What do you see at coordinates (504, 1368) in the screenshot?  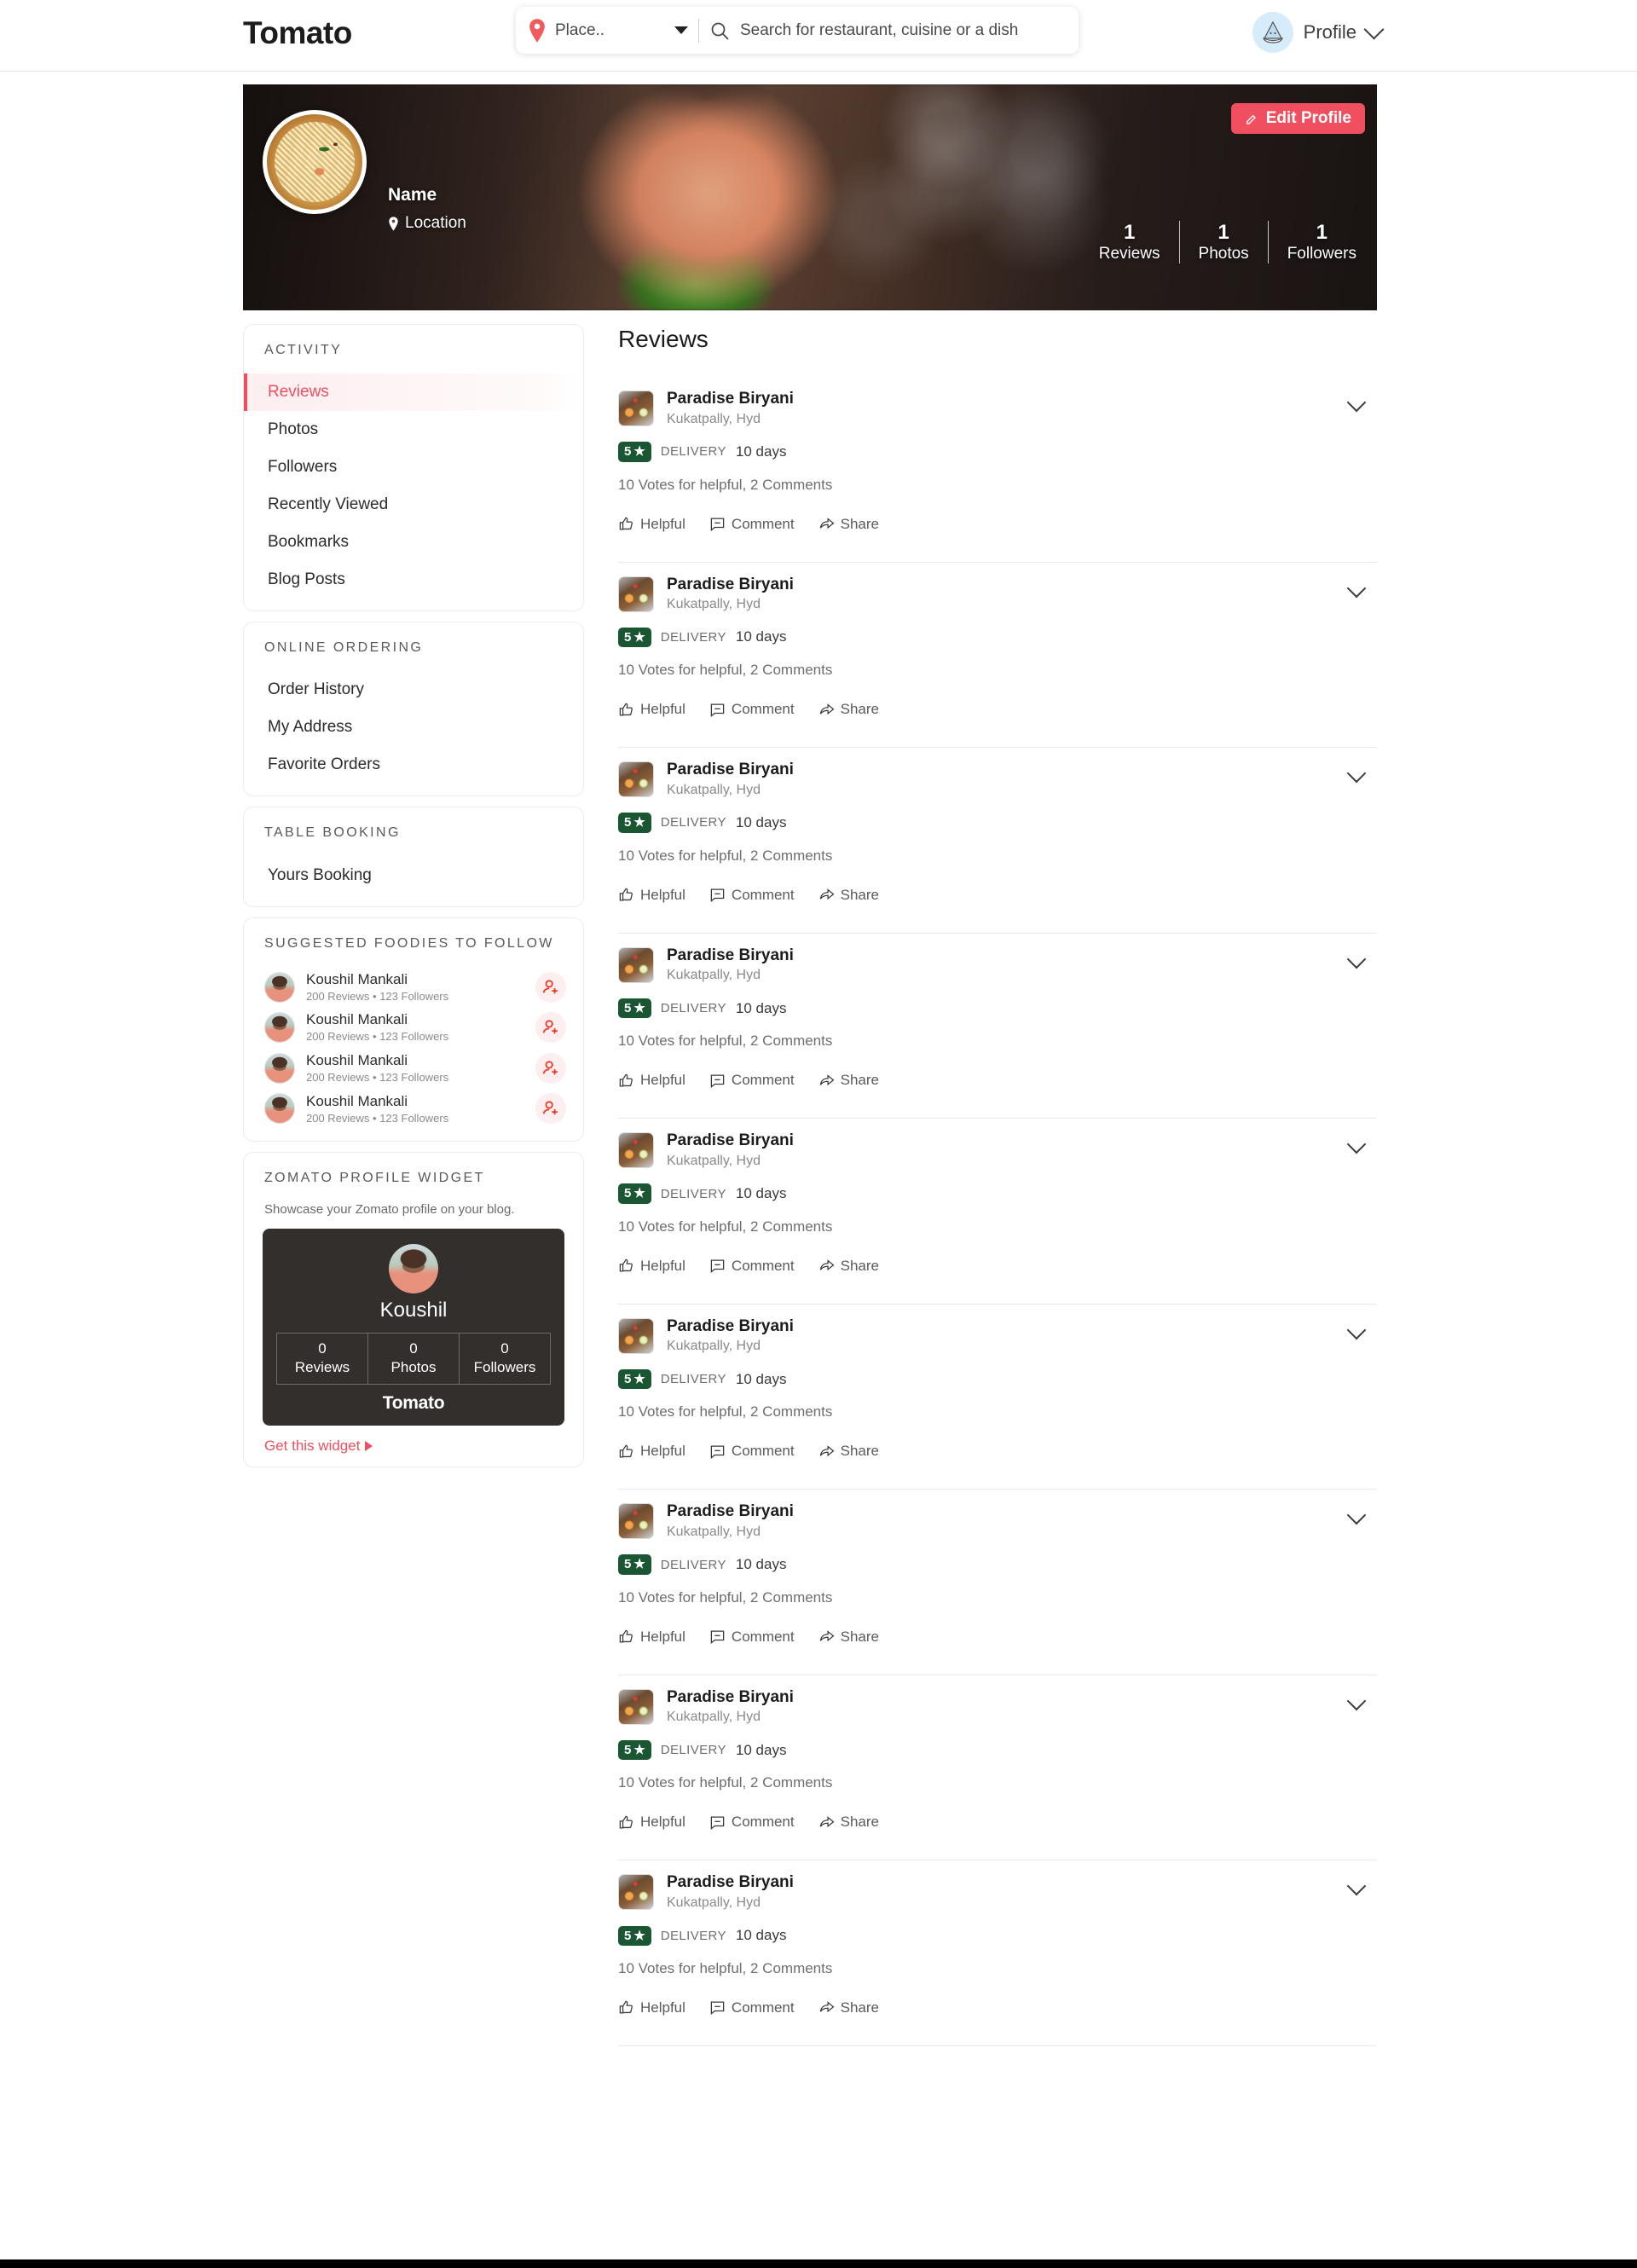 I see `stat-label: Followers` at bounding box center [504, 1368].